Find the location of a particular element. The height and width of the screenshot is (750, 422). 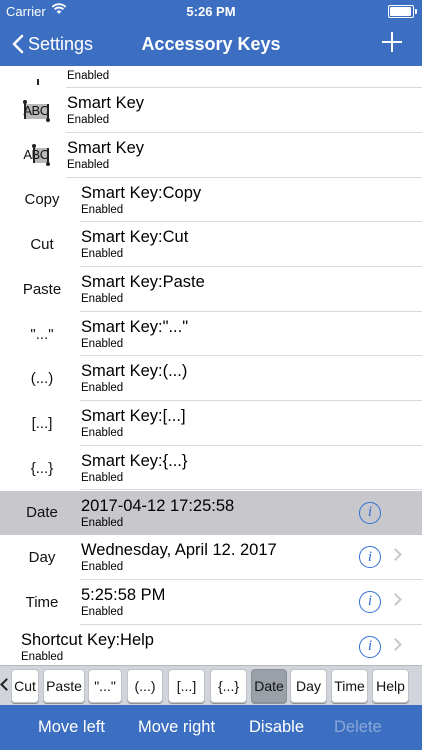

accessory-key: "..." is located at coordinates (105, 686).